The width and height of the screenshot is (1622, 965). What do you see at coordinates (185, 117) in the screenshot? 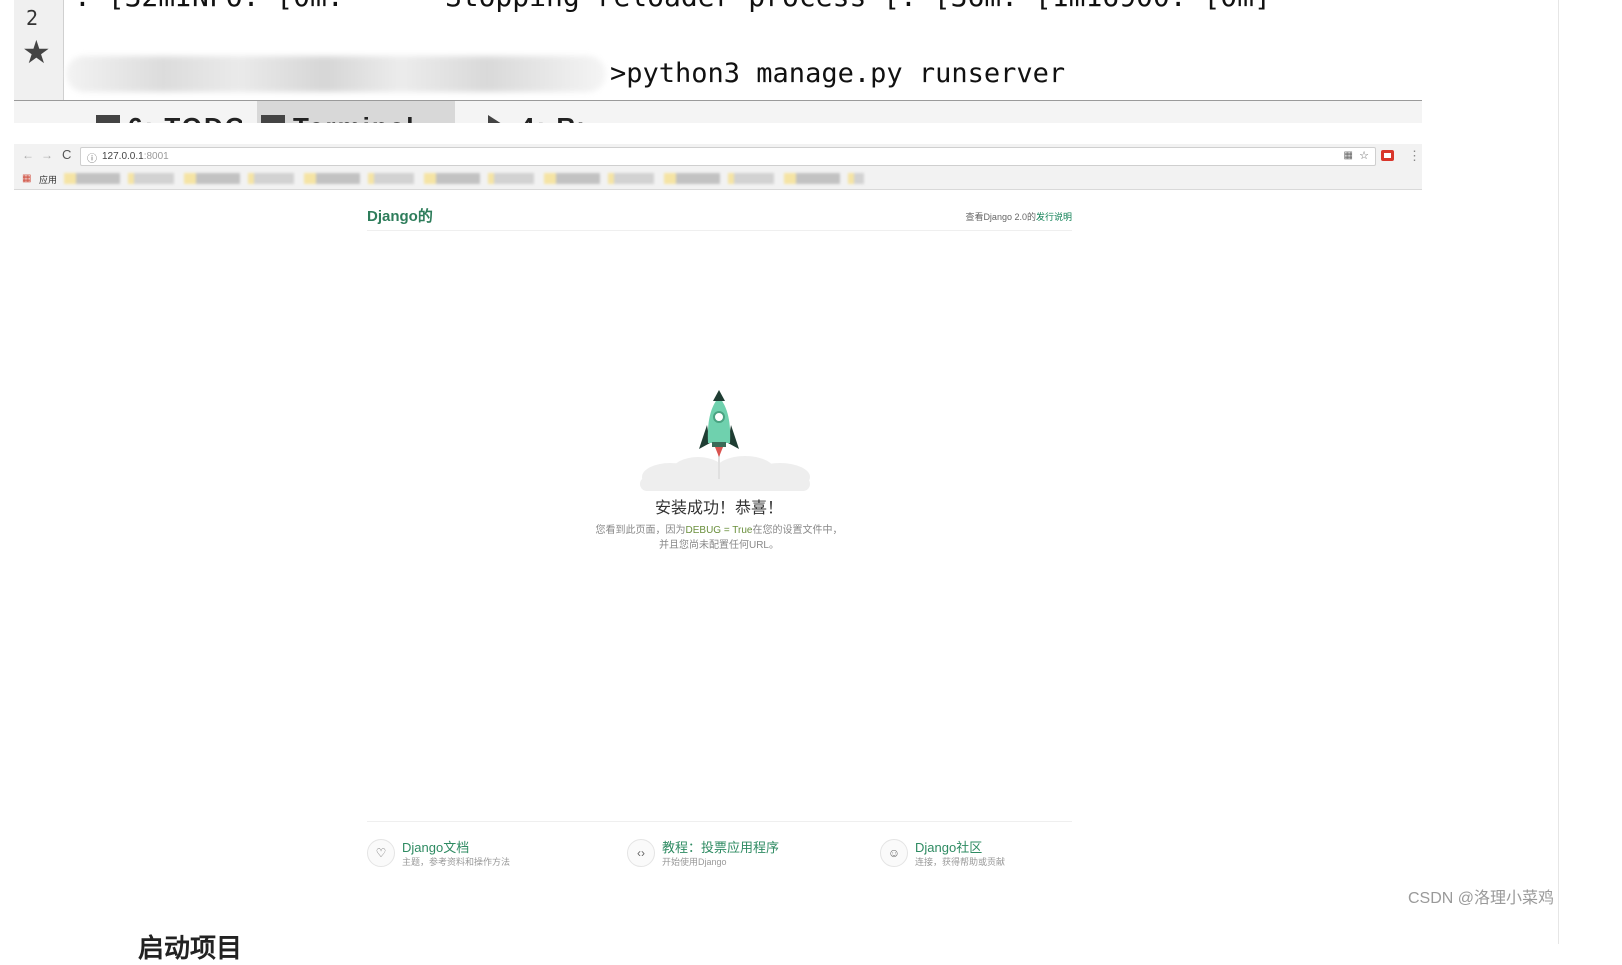
I see `tab-todo-label: 6: TODO` at bounding box center [185, 117].